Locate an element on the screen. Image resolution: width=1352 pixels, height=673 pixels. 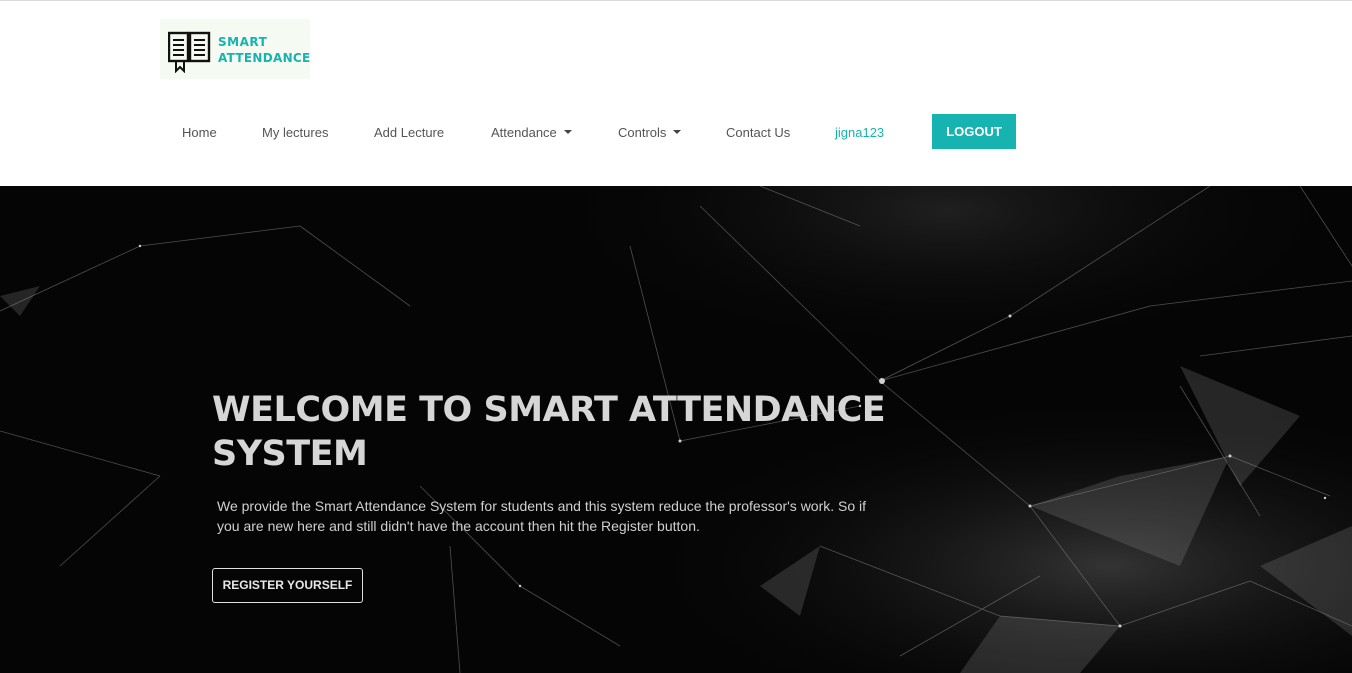
nav-controls-dropdown: Controls is located at coordinates (650, 132).